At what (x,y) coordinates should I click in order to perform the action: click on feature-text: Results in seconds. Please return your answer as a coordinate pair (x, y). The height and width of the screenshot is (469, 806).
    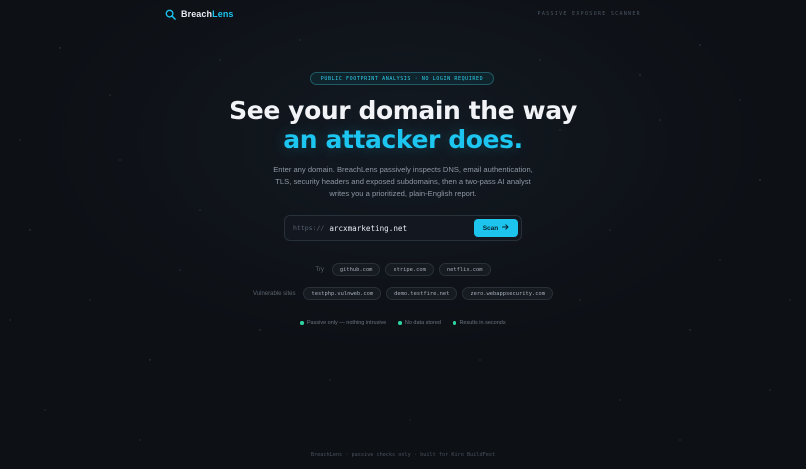
    Looking at the image, I should click on (482, 323).